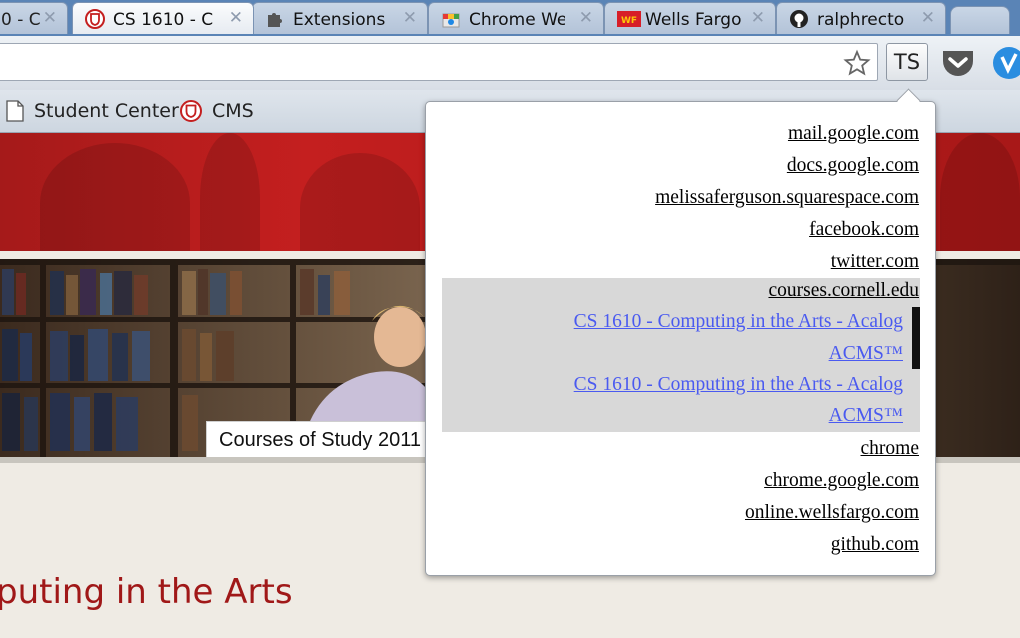  I want to click on tab-title: ralphrecto, so click(861, 20).